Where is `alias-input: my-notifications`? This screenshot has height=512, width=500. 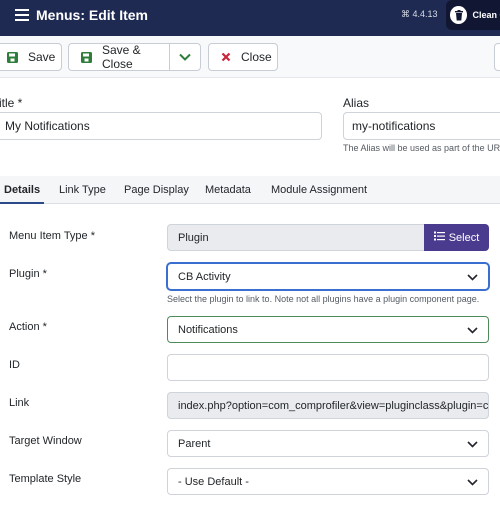
alias-input: my-notifications is located at coordinates (421, 126).